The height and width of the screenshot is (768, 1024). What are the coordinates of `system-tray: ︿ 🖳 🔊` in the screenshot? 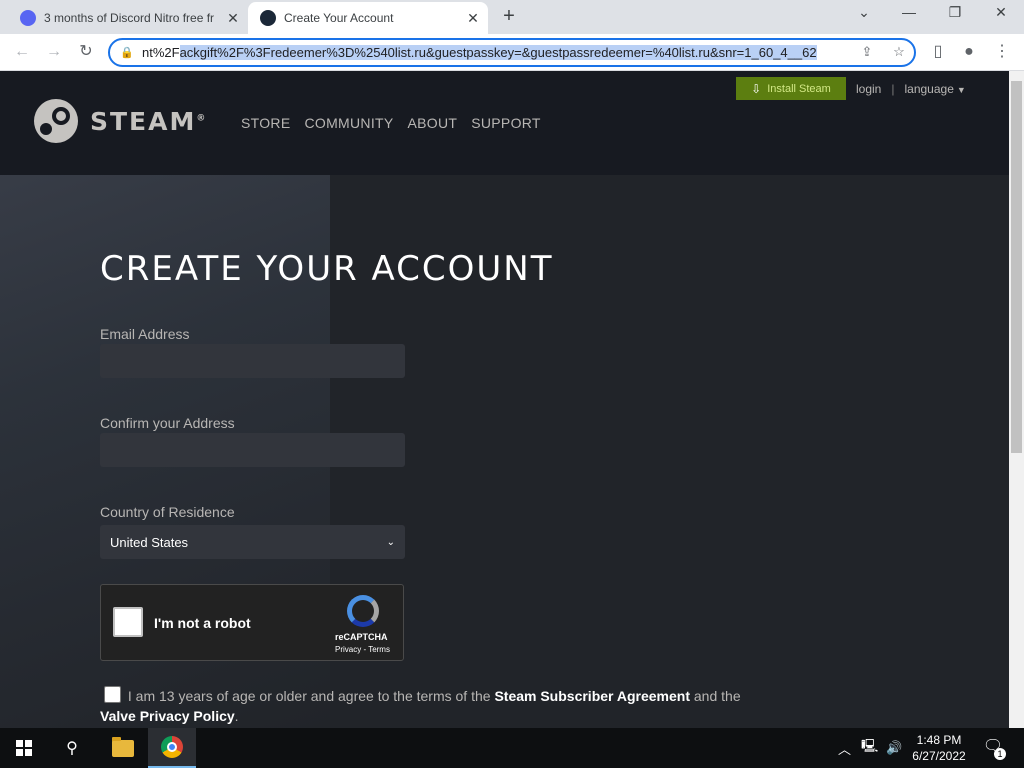 It's located at (870, 748).